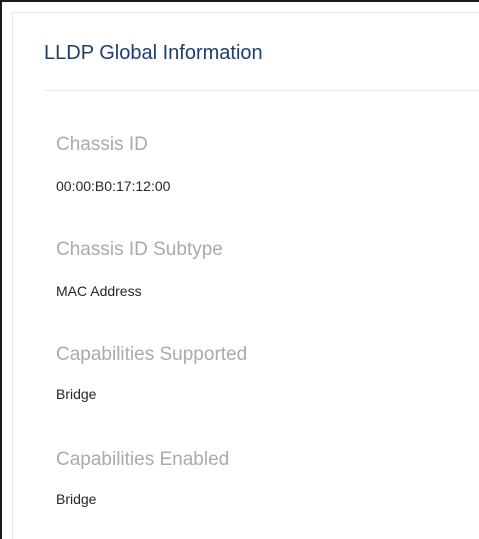 This screenshot has width=479, height=539. Describe the element at coordinates (143, 459) in the screenshot. I see `capabilities-enabled-label: Capabilities Enabled` at that location.